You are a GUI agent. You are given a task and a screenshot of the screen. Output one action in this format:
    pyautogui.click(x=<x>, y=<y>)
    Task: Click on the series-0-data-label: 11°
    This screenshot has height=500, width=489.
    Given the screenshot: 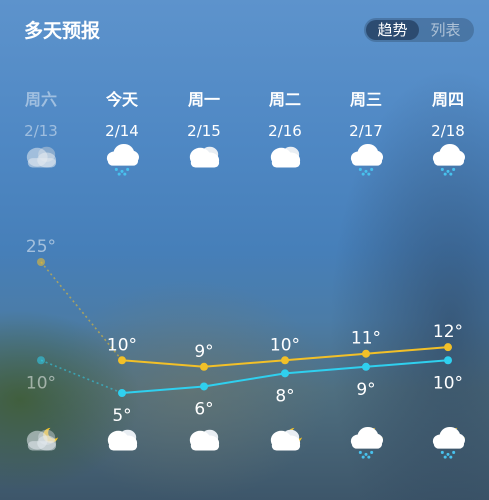 What is the action you would take?
    pyautogui.click(x=366, y=339)
    